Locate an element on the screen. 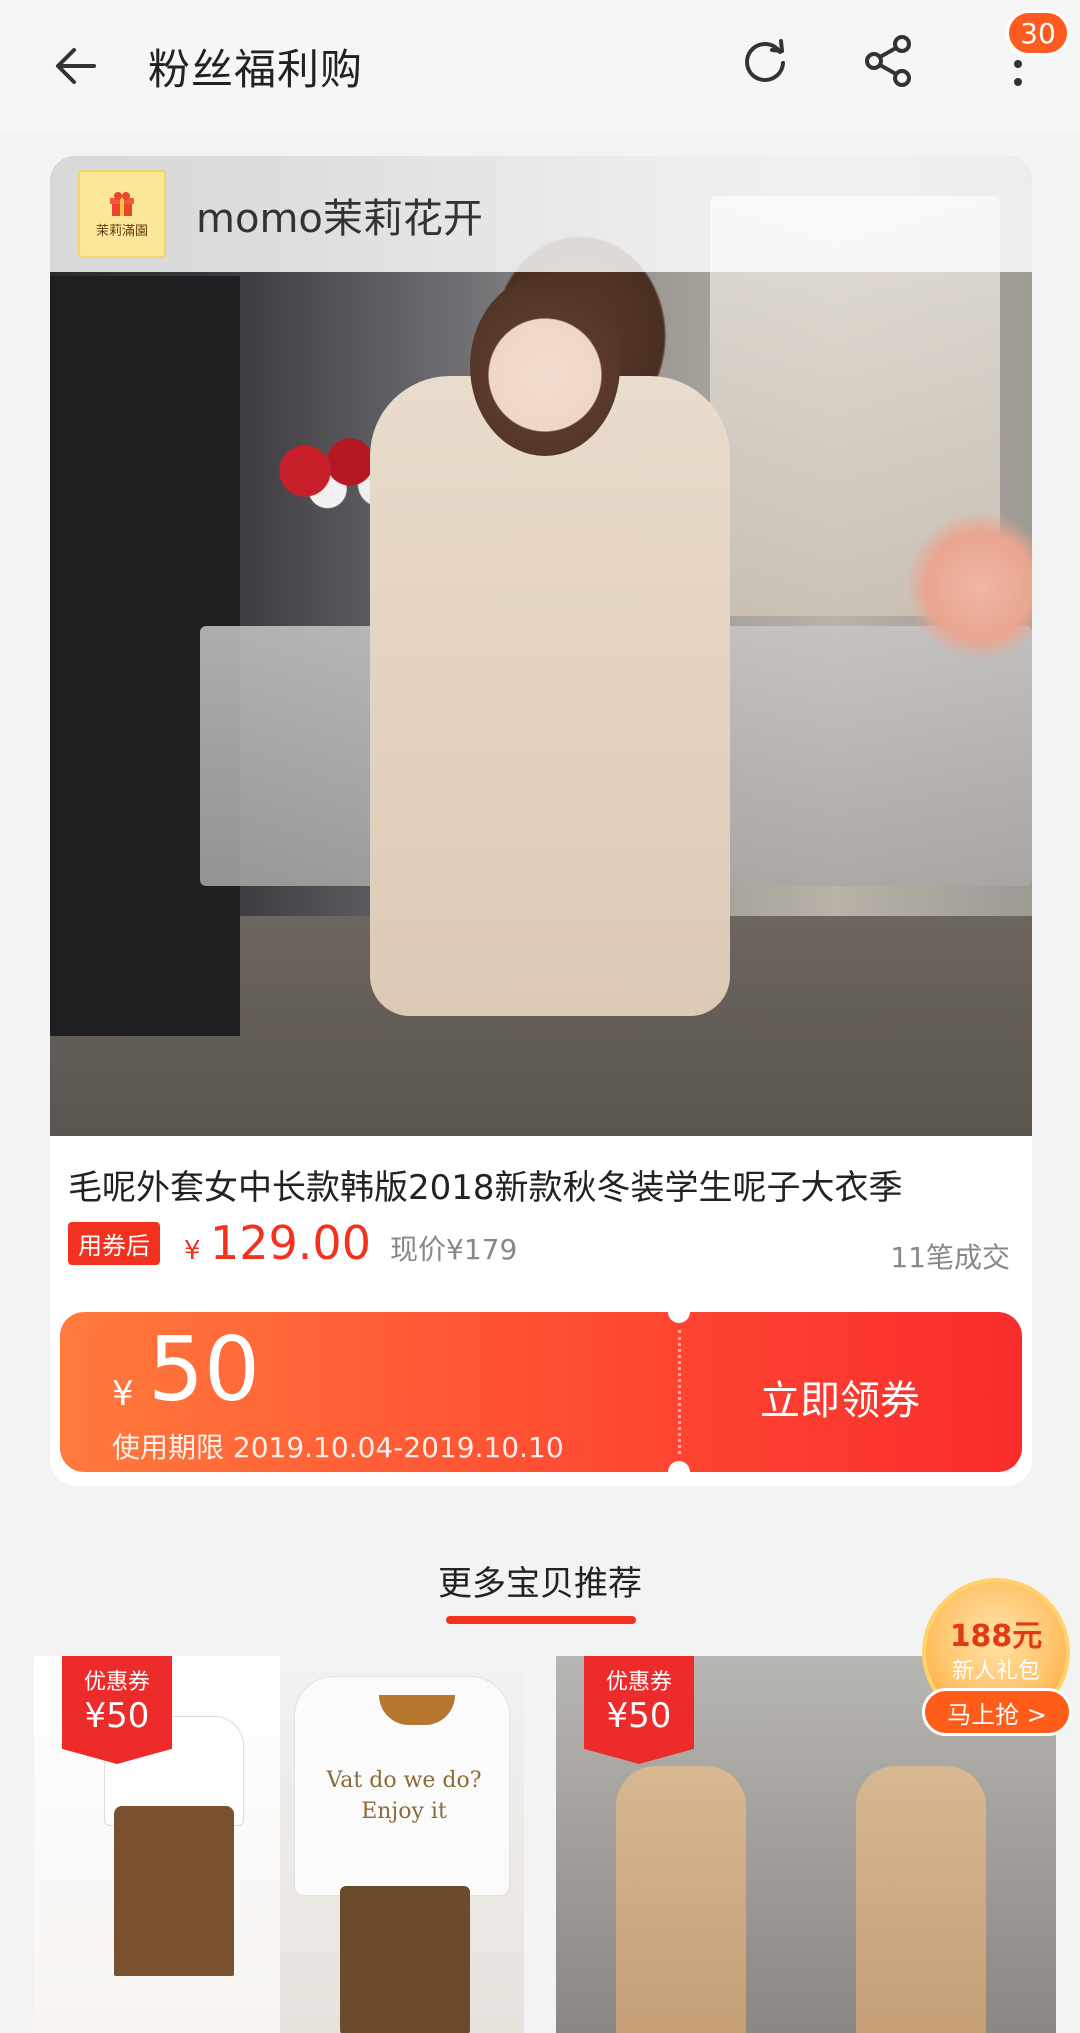  shop-logo: 茉莉滿園 is located at coordinates (122, 214).